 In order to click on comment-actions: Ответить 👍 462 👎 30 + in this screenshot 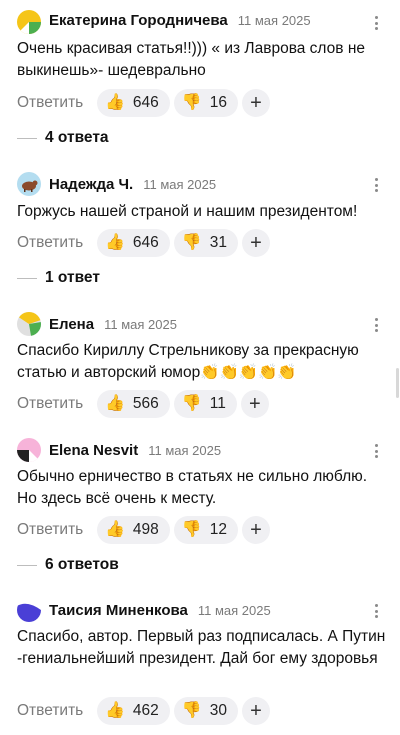, I will do `click(143, 711)`.